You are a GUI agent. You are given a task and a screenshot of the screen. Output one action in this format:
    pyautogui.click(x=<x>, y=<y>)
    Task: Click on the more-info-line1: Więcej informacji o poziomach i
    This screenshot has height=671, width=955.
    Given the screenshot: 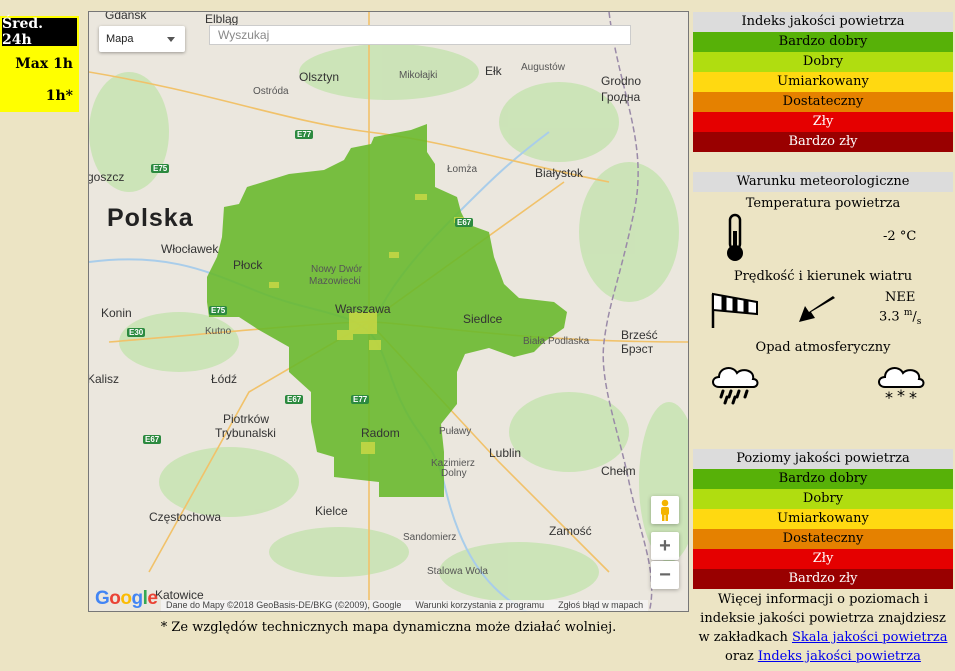 What is the action you would take?
    pyautogui.click(x=823, y=599)
    